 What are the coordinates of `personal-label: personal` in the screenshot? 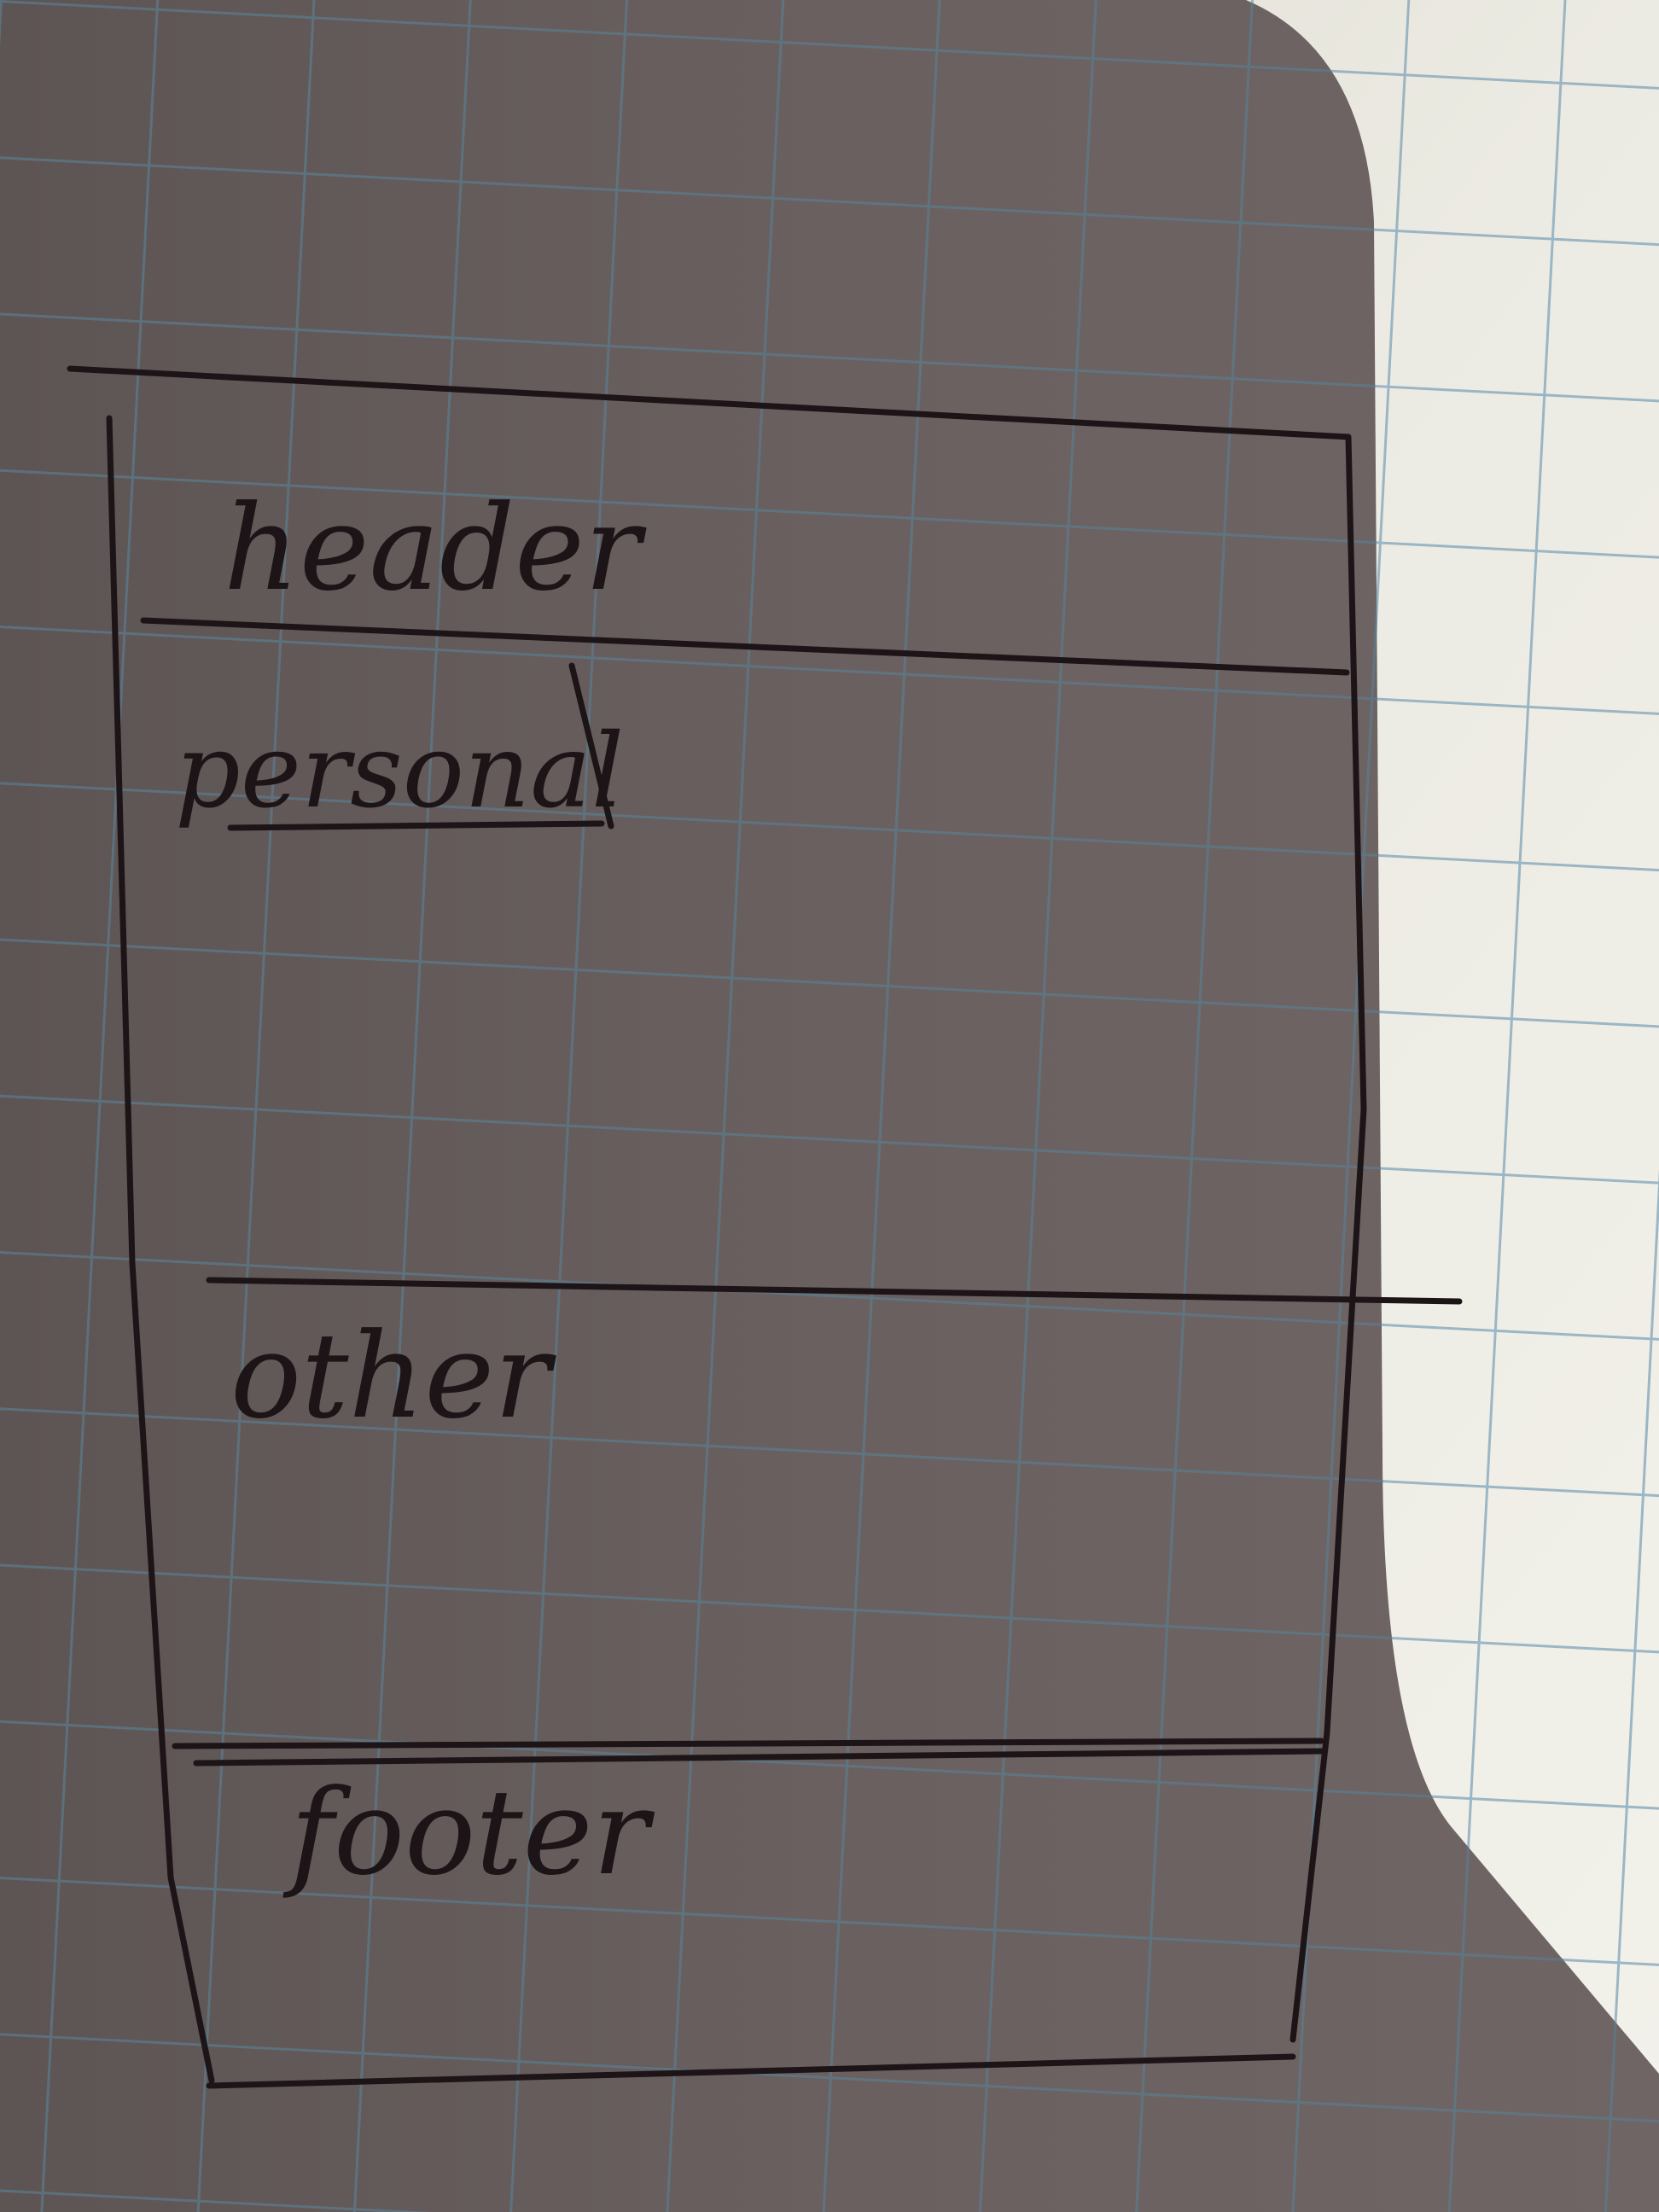 It's located at (399, 772).